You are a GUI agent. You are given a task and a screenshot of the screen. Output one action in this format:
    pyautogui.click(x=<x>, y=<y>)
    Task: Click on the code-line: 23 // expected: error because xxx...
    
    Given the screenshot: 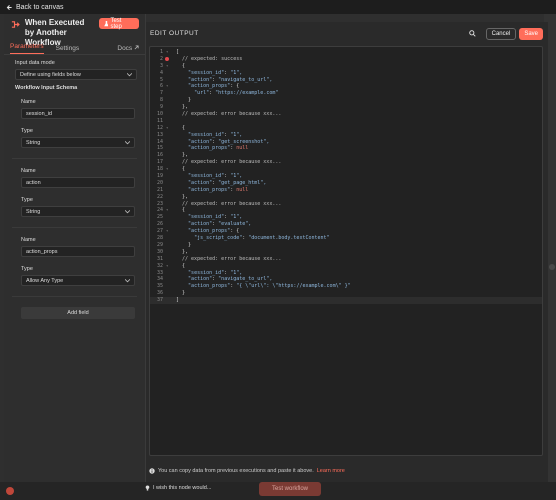 What is the action you would take?
    pyautogui.click(x=346, y=204)
    